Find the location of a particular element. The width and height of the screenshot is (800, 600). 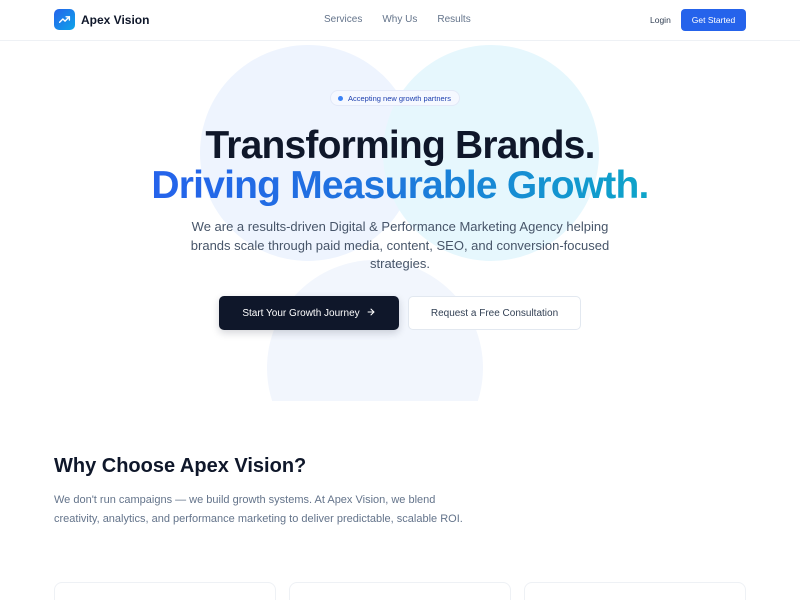

decorative-circle is located at coordinates (375, 330).